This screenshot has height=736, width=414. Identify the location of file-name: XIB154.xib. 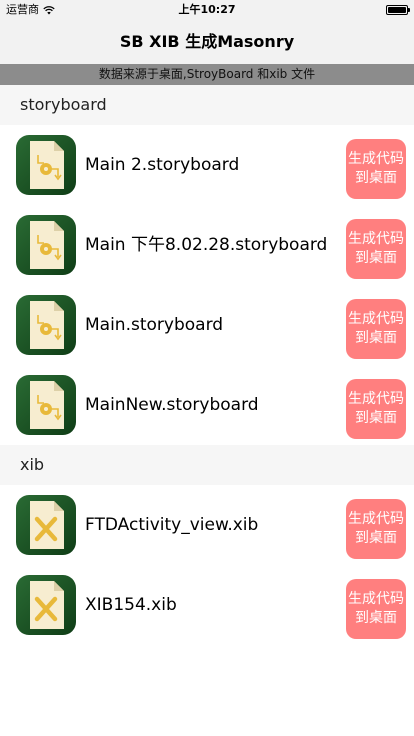
(131, 605).